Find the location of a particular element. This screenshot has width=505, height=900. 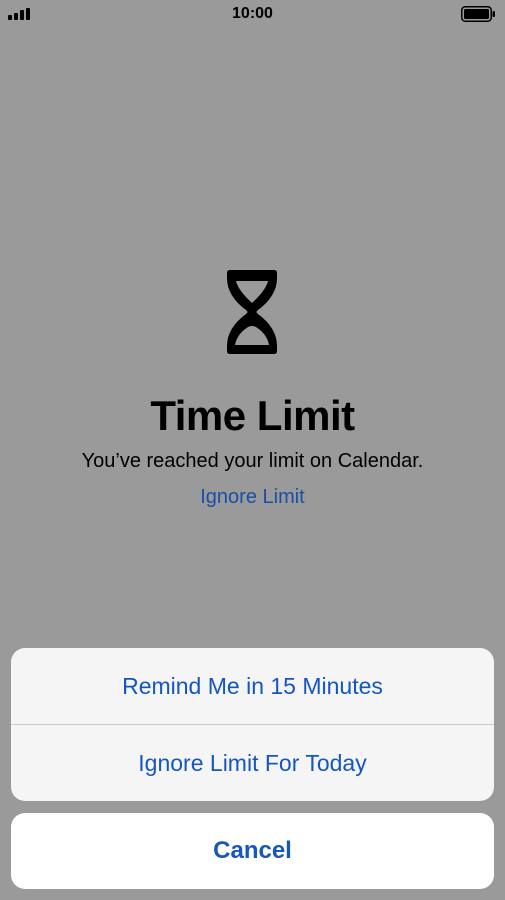

ignore-limit-link: Ignore Limit is located at coordinates (252, 497).